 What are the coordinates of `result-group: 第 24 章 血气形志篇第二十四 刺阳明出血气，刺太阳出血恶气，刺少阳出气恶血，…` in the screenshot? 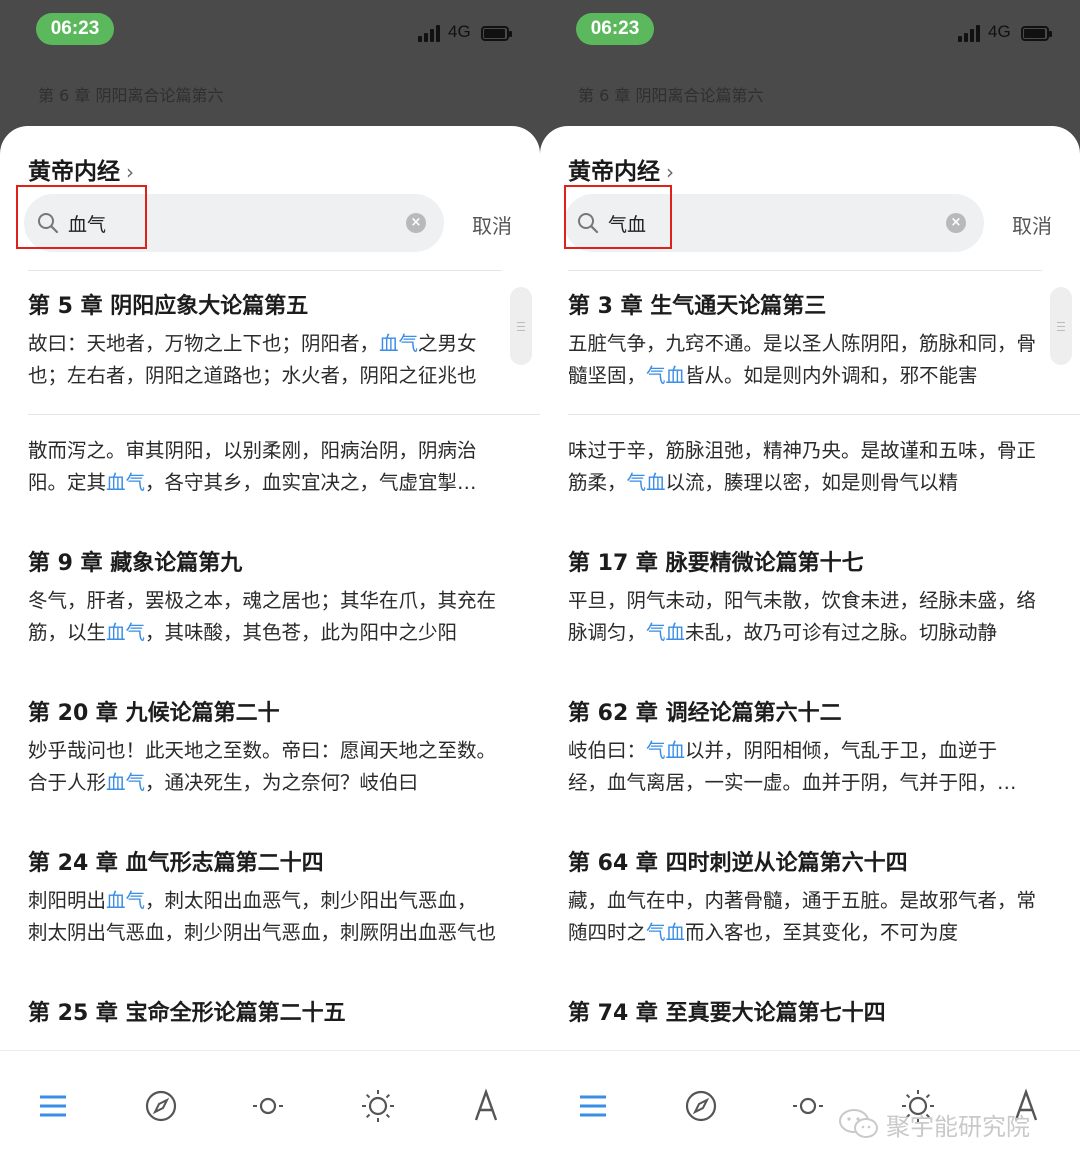 It's located at (270, 896).